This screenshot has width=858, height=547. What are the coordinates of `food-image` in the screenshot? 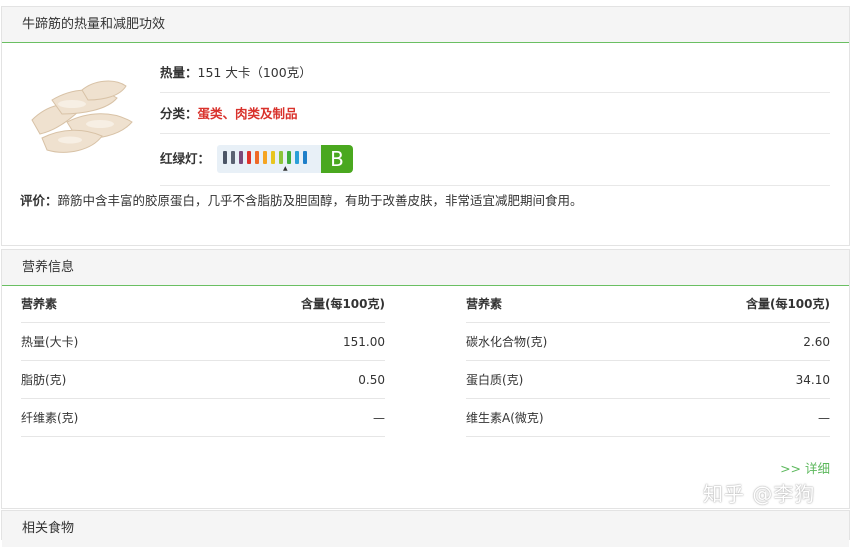 It's located at (82, 116).